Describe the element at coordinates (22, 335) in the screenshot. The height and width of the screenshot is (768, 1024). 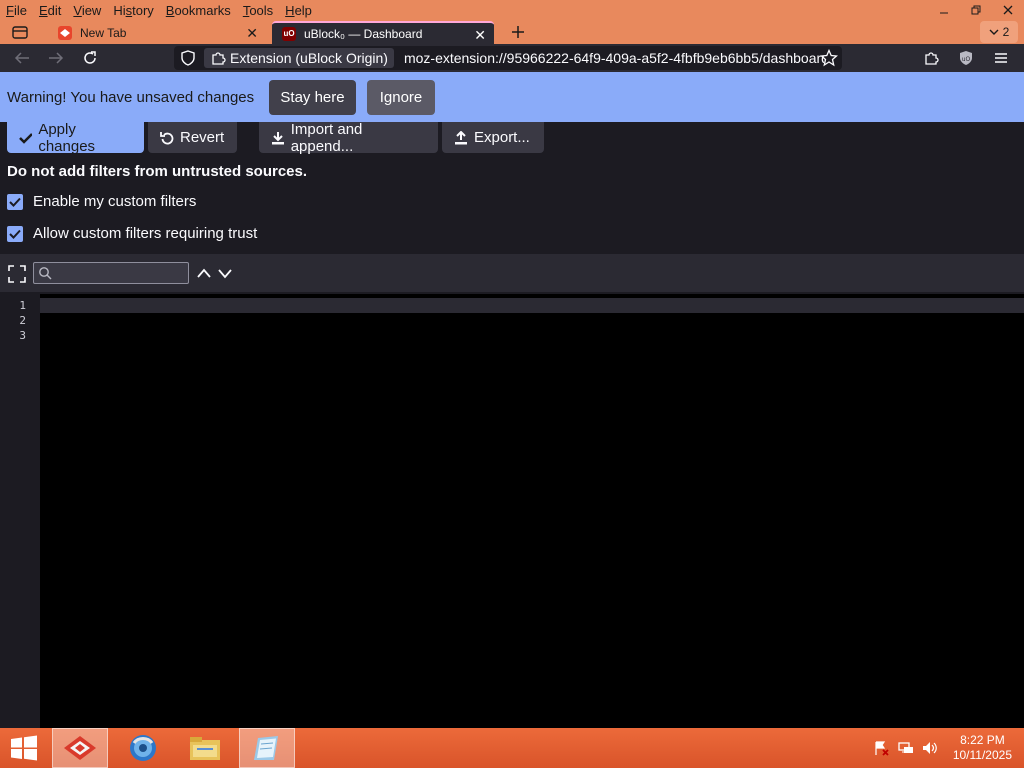
I see `line-number: 3` at that location.